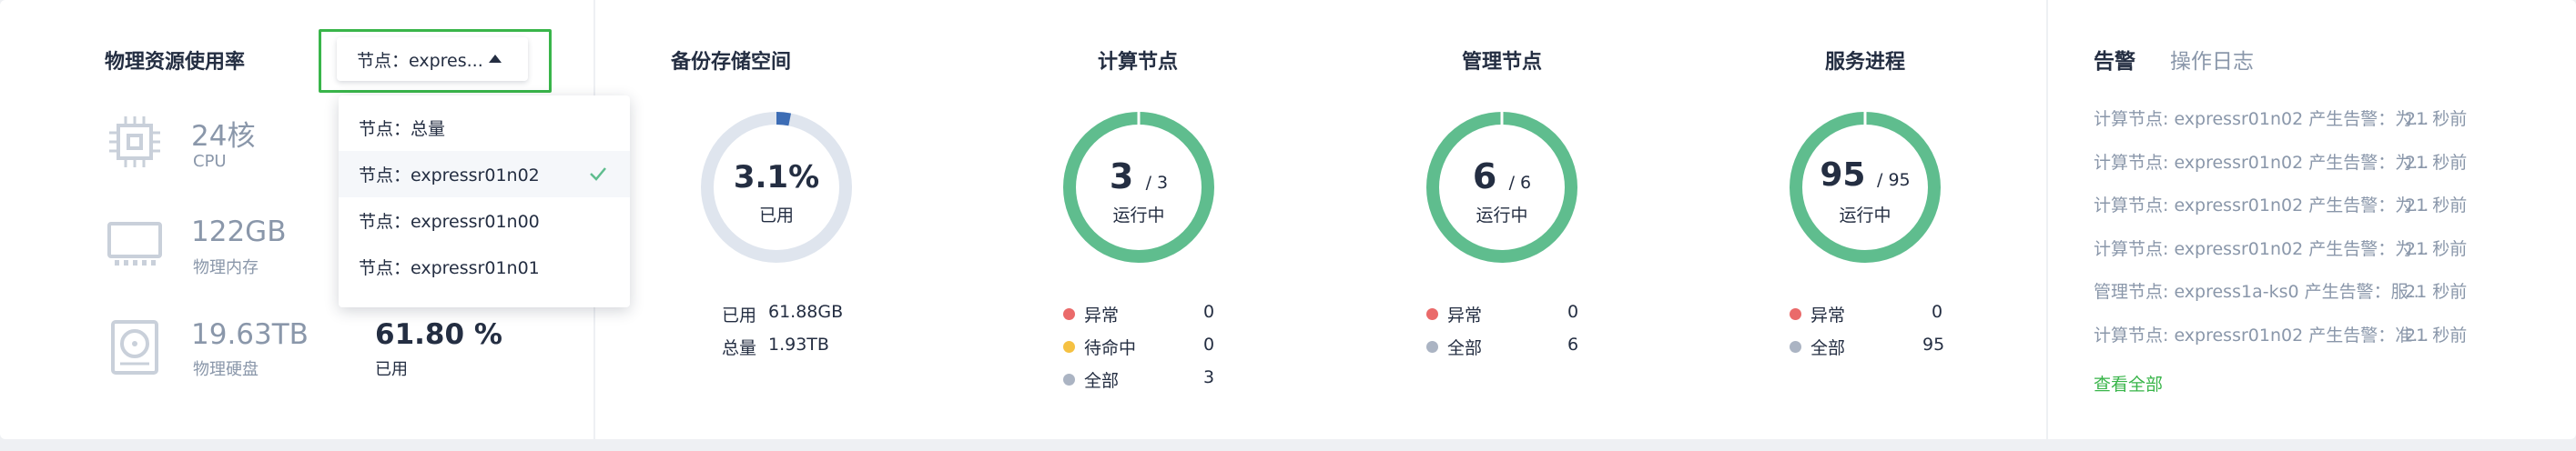 The height and width of the screenshot is (451, 2576). What do you see at coordinates (2114, 59) in the screenshot?
I see `tab-alerts: 告警` at bounding box center [2114, 59].